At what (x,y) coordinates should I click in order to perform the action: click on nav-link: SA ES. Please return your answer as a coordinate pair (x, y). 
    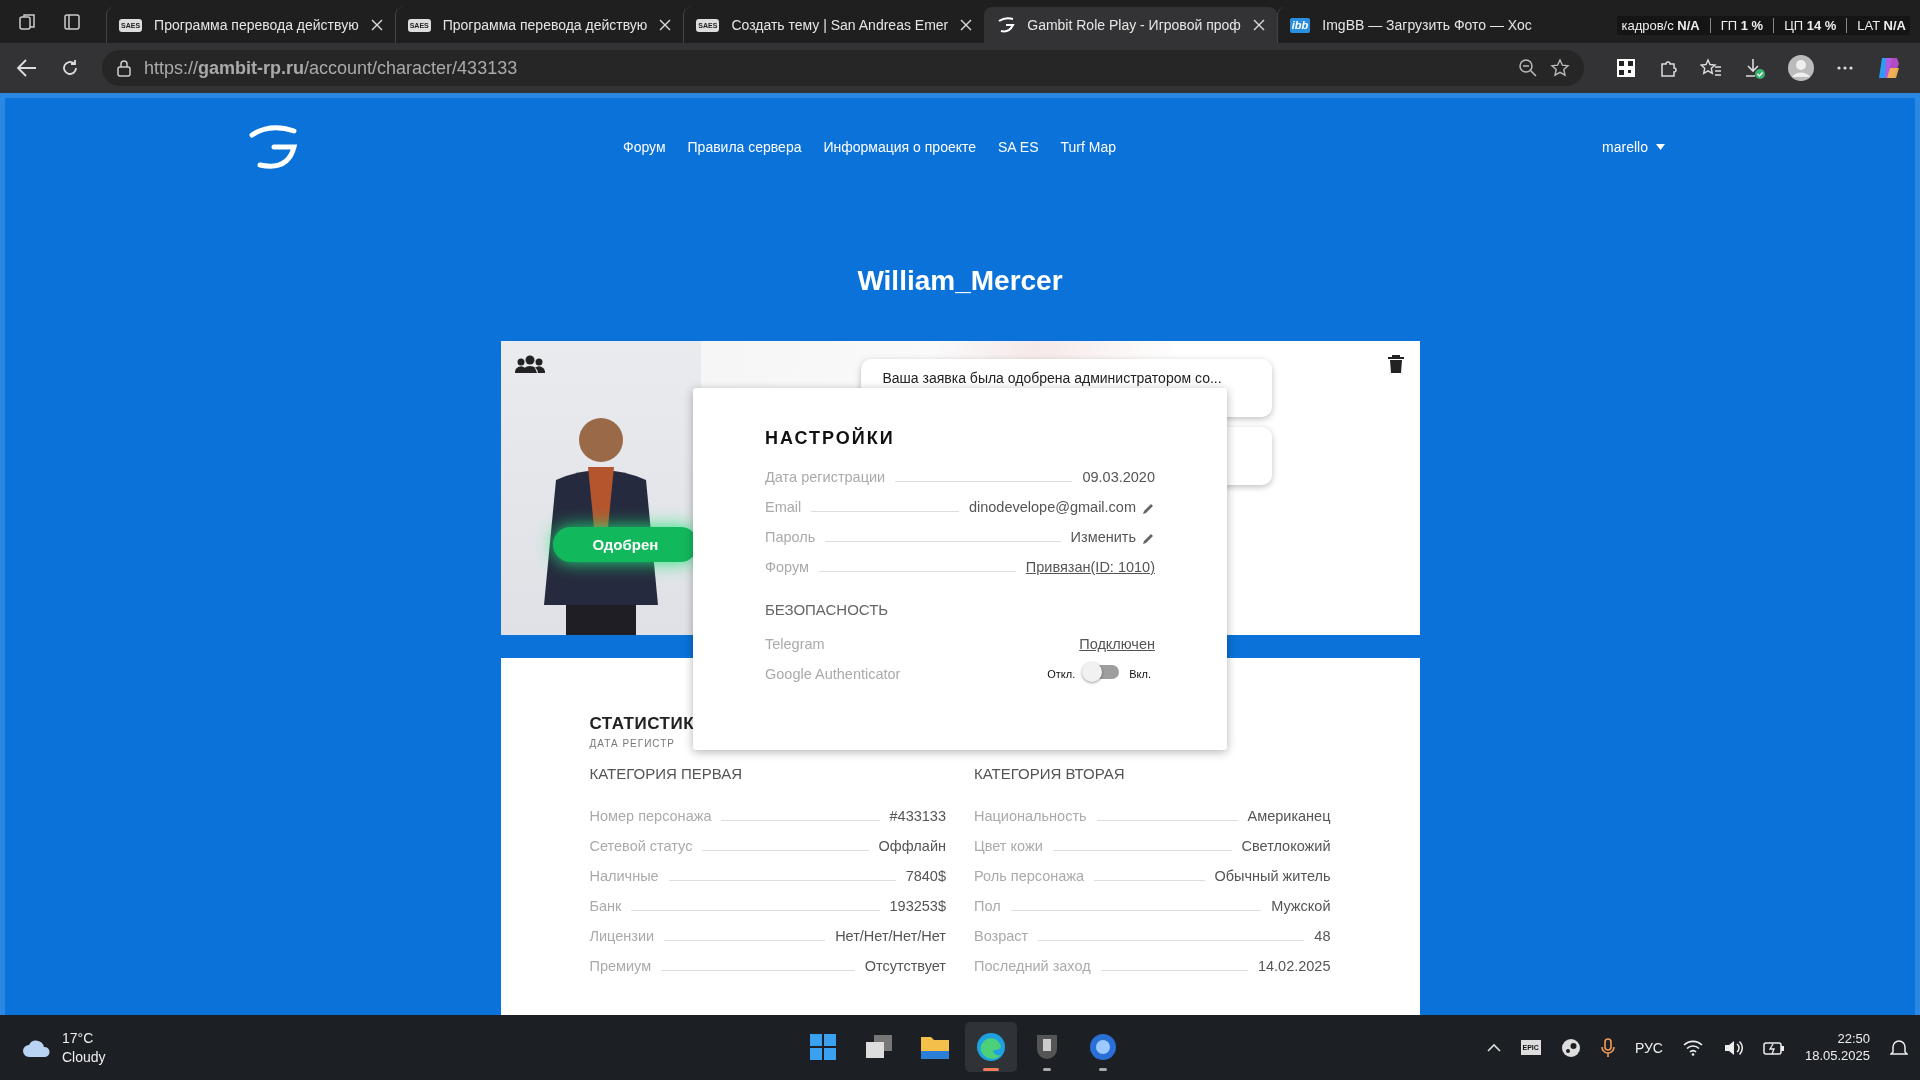
    Looking at the image, I should click on (1018, 147).